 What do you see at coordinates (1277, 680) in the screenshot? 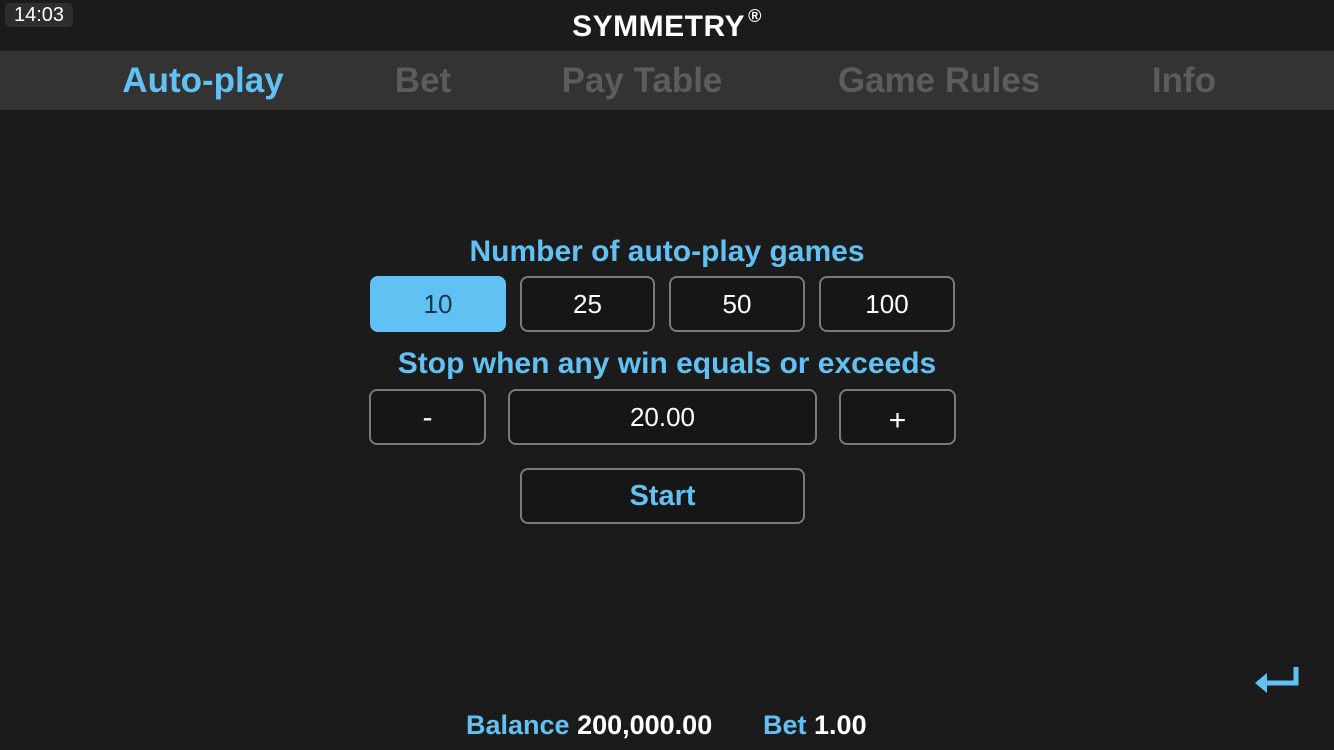
I see `enter-return-icon` at bounding box center [1277, 680].